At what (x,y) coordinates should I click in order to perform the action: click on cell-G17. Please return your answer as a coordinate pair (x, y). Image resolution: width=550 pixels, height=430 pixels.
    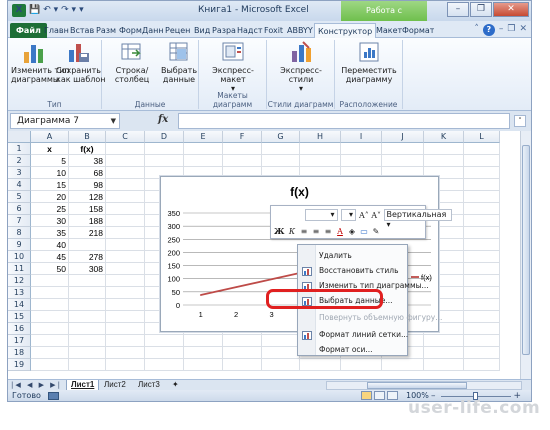
    Looking at the image, I should click on (281, 341).